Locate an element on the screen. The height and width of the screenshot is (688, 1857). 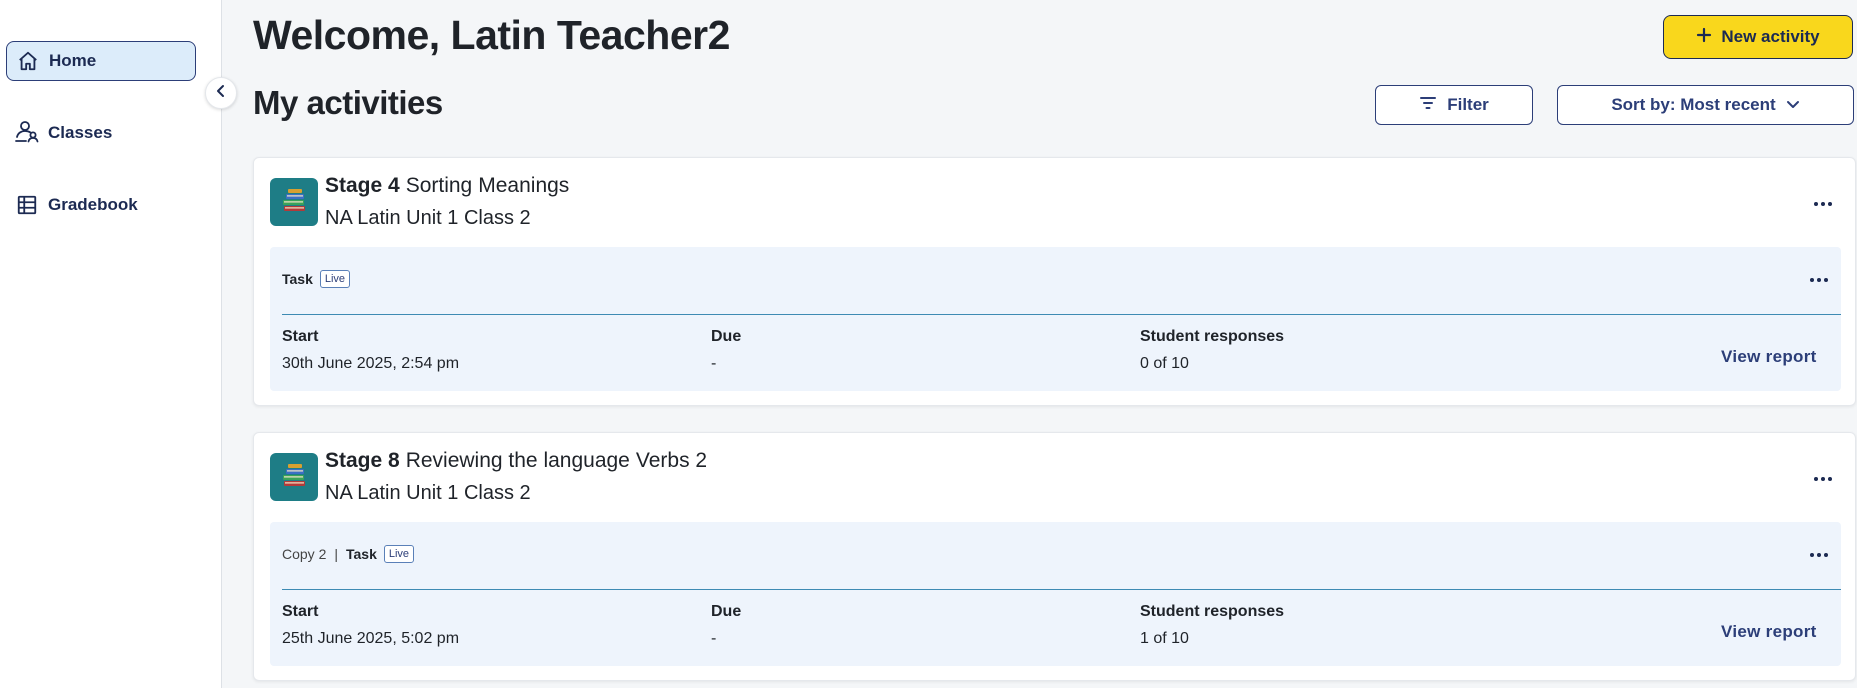
activity-title-part: Reviewing the language is located at coordinates (517, 460).